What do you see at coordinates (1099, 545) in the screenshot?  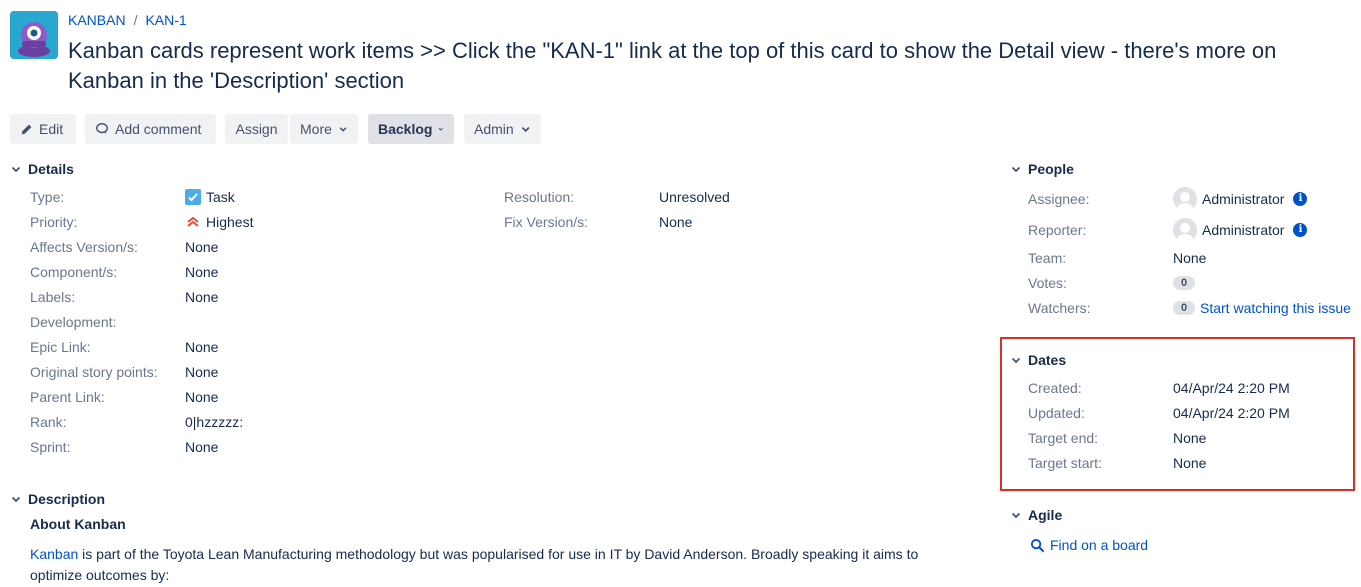 I see `find-on-board-text: Find on a board` at bounding box center [1099, 545].